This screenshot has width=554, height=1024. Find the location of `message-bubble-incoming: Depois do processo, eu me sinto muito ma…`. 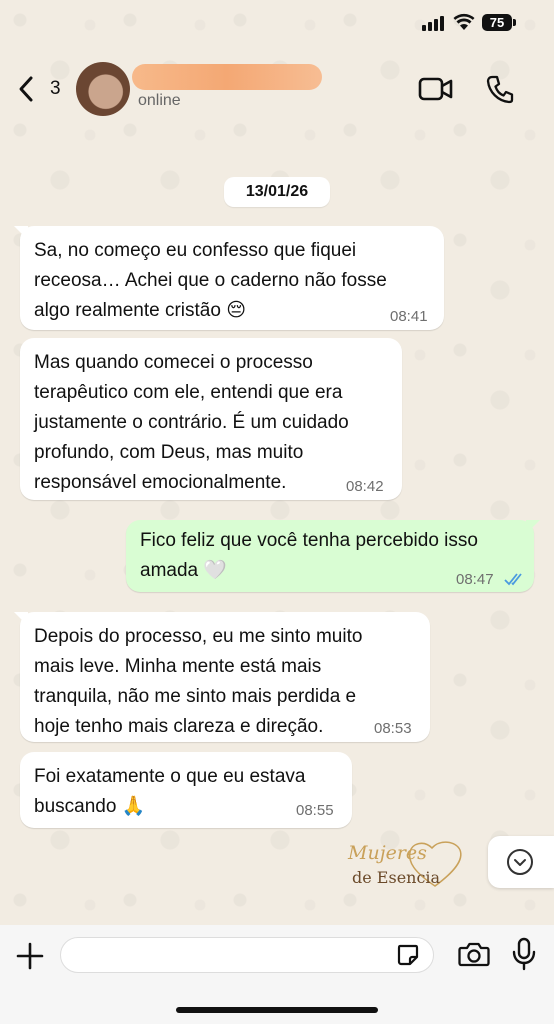

message-bubble-incoming: Depois do processo, eu me sinto muito ma… is located at coordinates (222, 677).